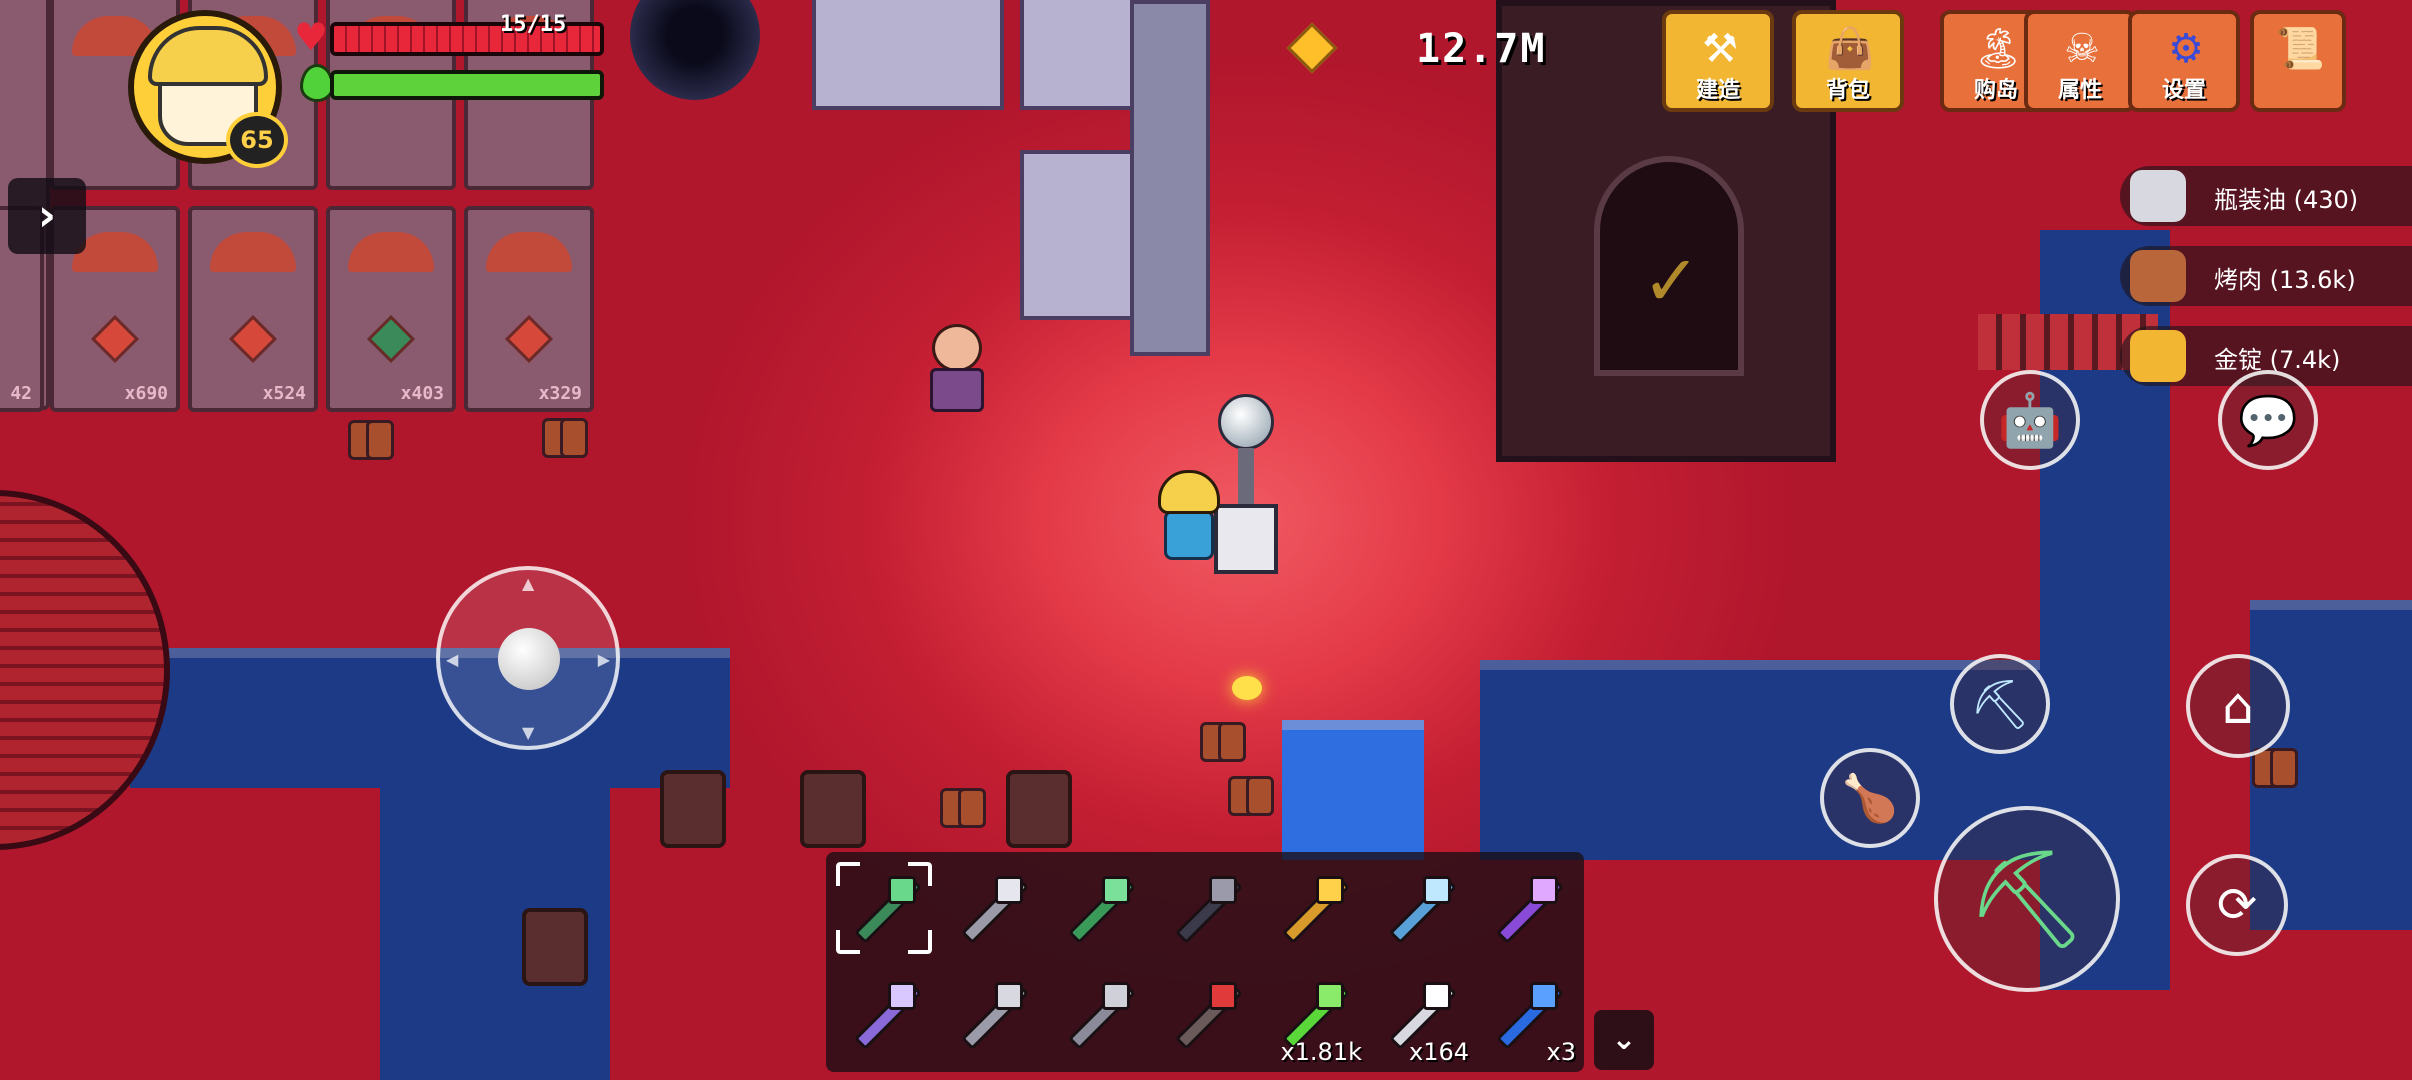  I want to click on tool-slot-button: ⛏, so click(2000, 704).